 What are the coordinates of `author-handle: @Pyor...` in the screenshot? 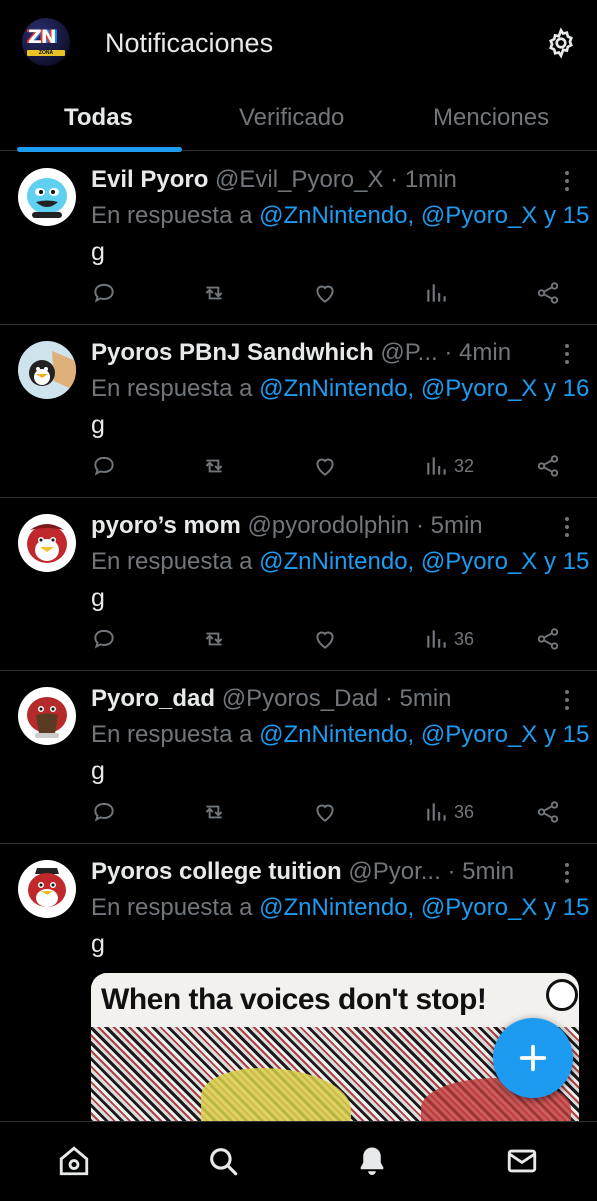 It's located at (394, 871).